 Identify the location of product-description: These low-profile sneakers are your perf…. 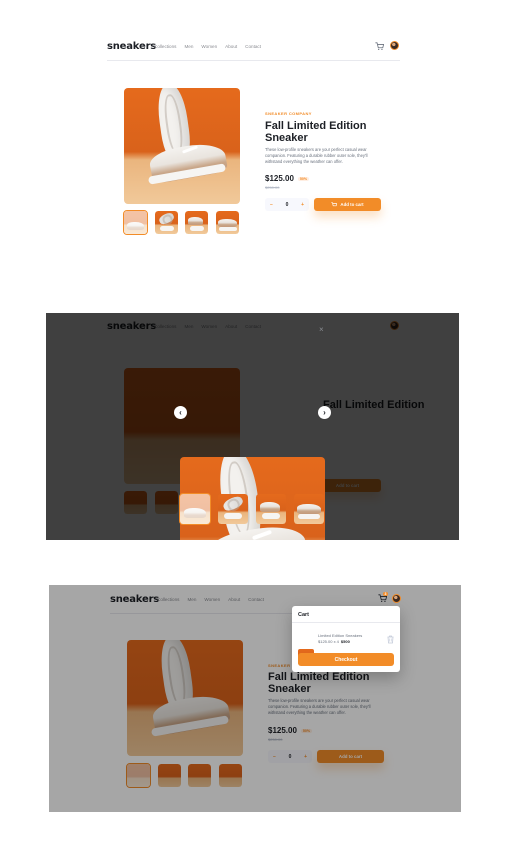
(316, 155).